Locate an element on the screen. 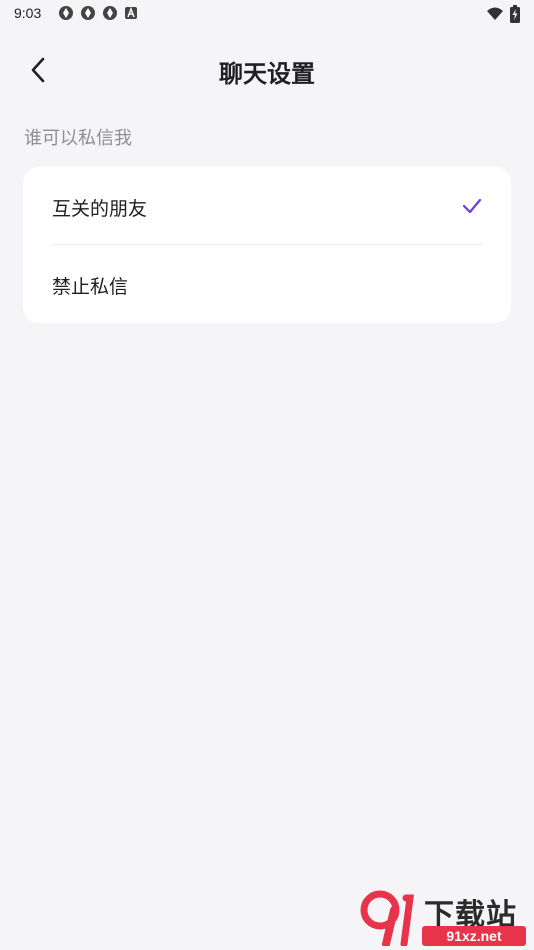  option-disable-messages: 禁止私信 is located at coordinates (267, 284).